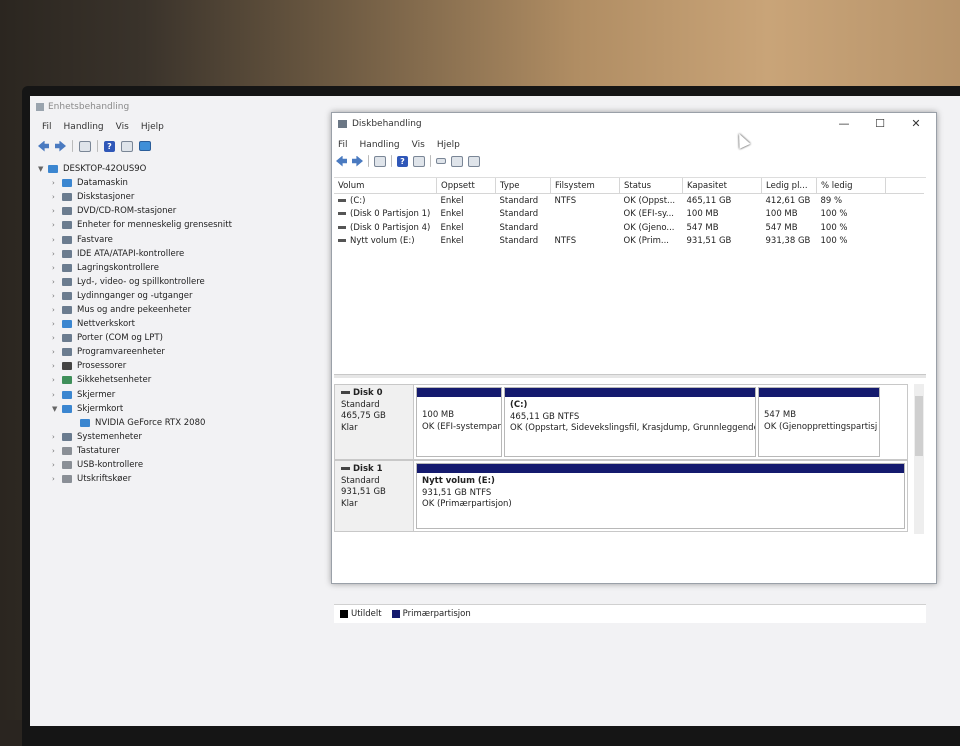 This screenshot has height=746, width=960. What do you see at coordinates (919, 459) in the screenshot?
I see `disk-pane-scrollbar` at bounding box center [919, 459].